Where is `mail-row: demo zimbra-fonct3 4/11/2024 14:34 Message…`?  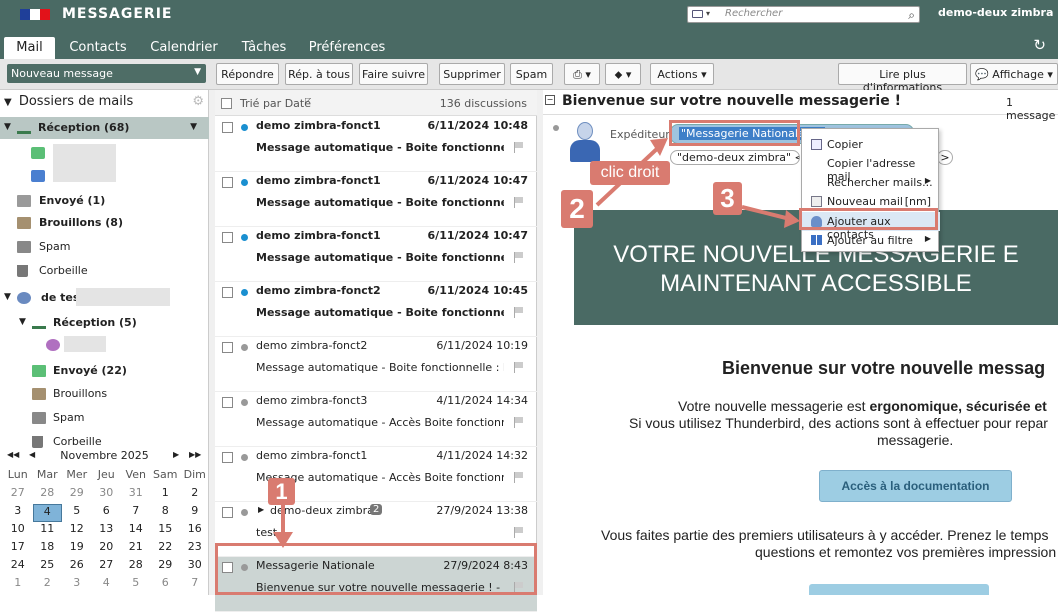 mail-row: demo zimbra-fonct3 4/11/2024 14:34 Message… is located at coordinates (376, 419).